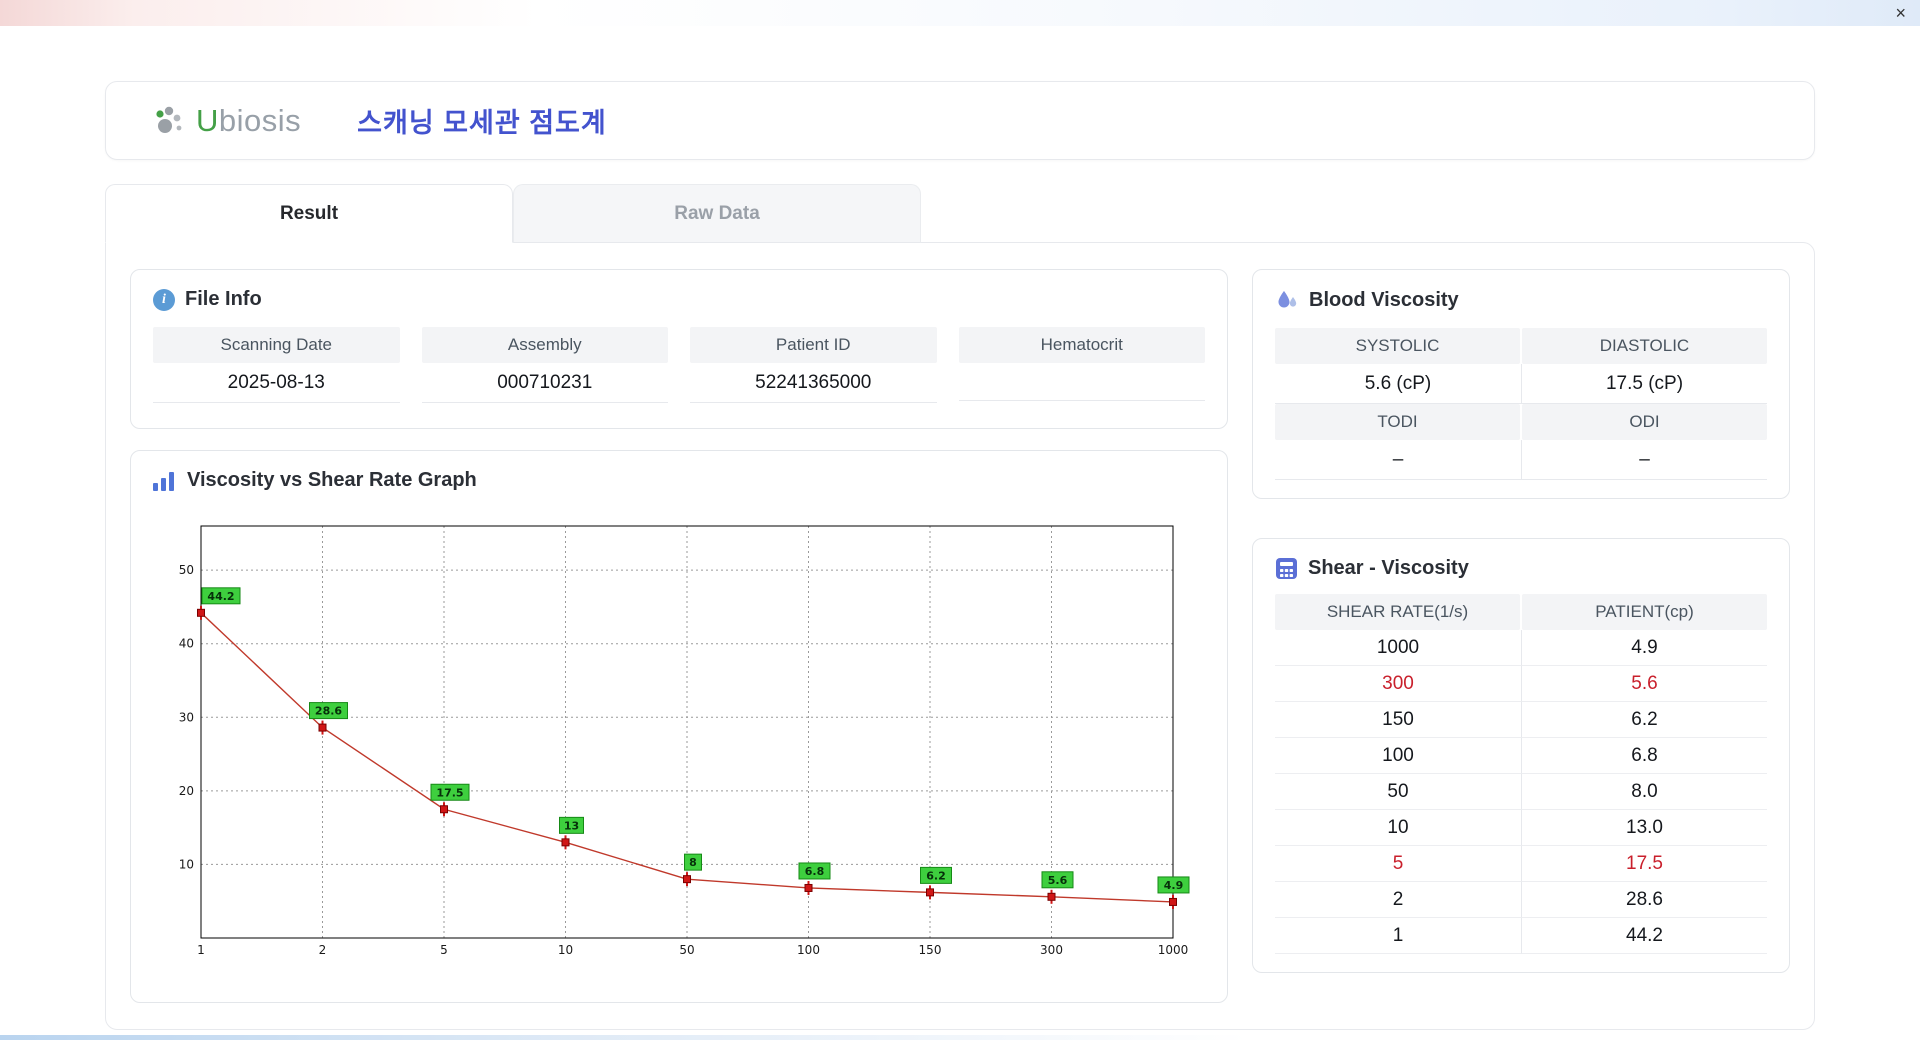 The height and width of the screenshot is (1040, 1920). I want to click on svg-text: 1000, so click(1173, 950).